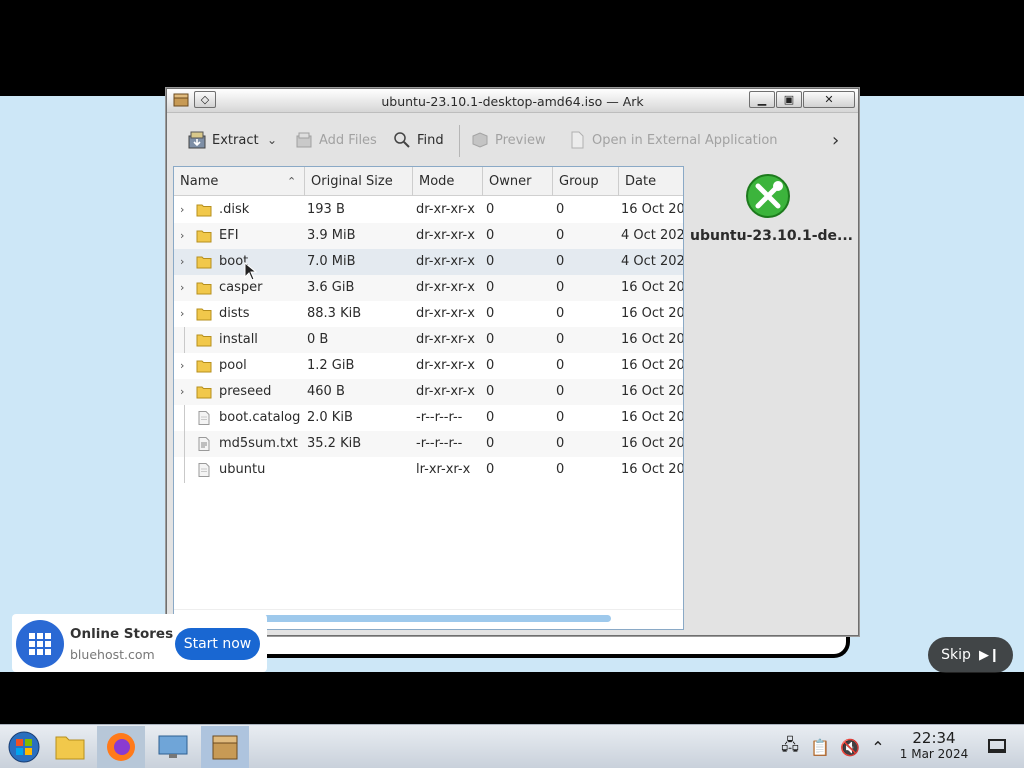 The image size is (1024, 768). I want to click on volume-muted-icon: 🔇, so click(850, 747).